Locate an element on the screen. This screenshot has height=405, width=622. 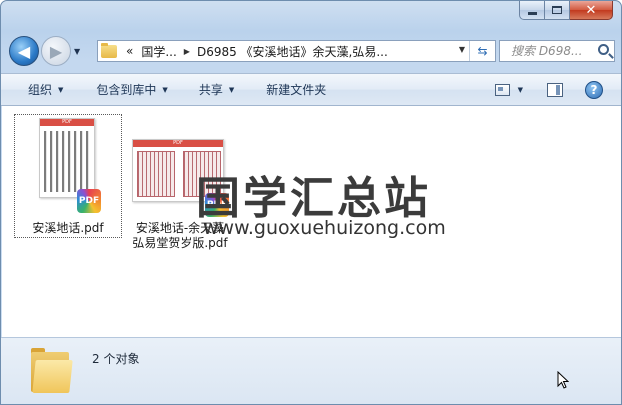
breadcrumb-overflow: « is located at coordinates (129, 51).